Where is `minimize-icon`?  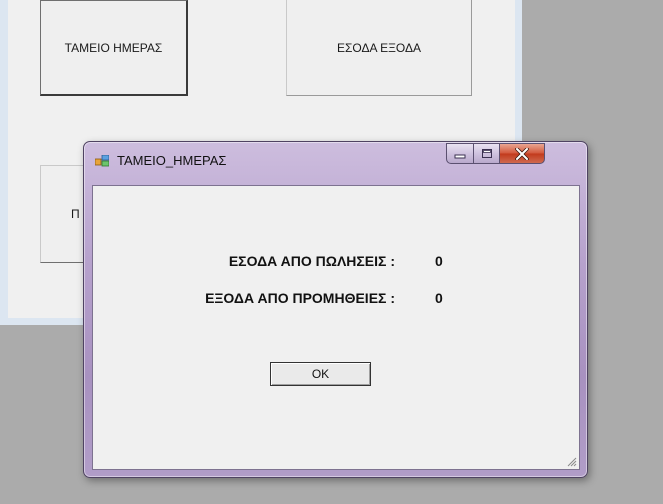 minimize-icon is located at coordinates (460, 156).